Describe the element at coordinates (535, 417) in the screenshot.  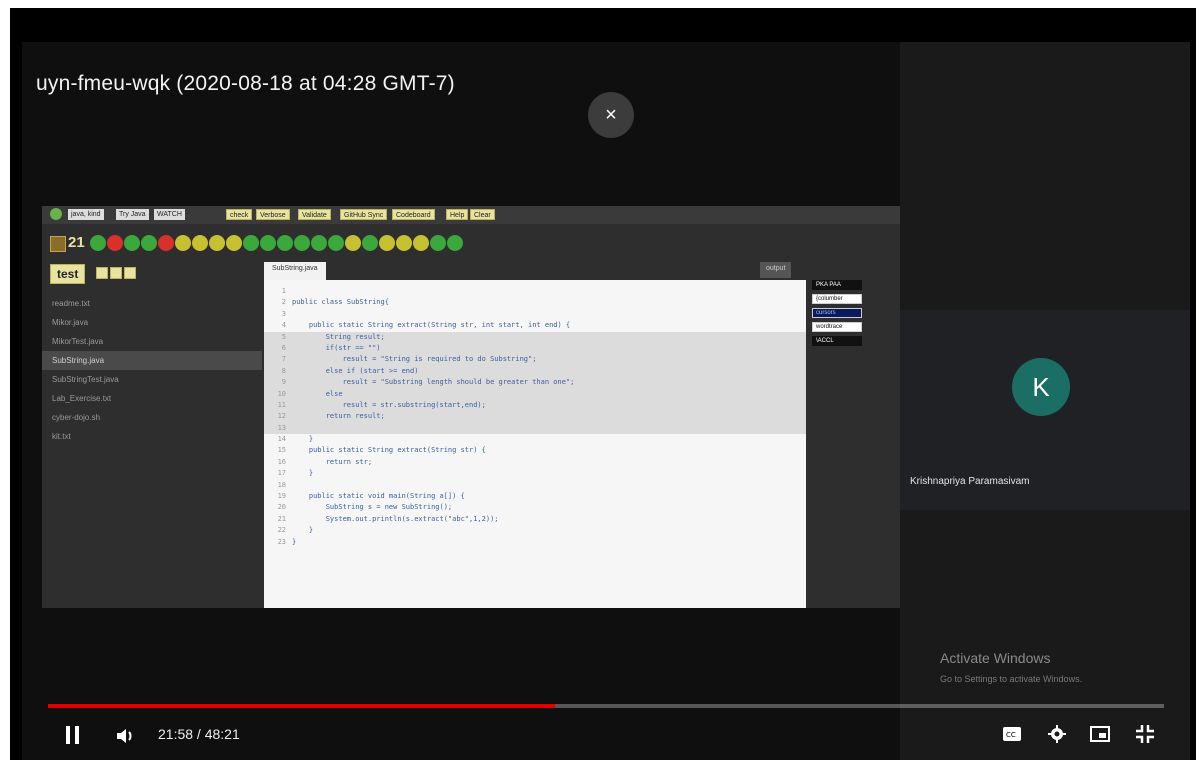
I see `code-line: 12 return result;` at that location.